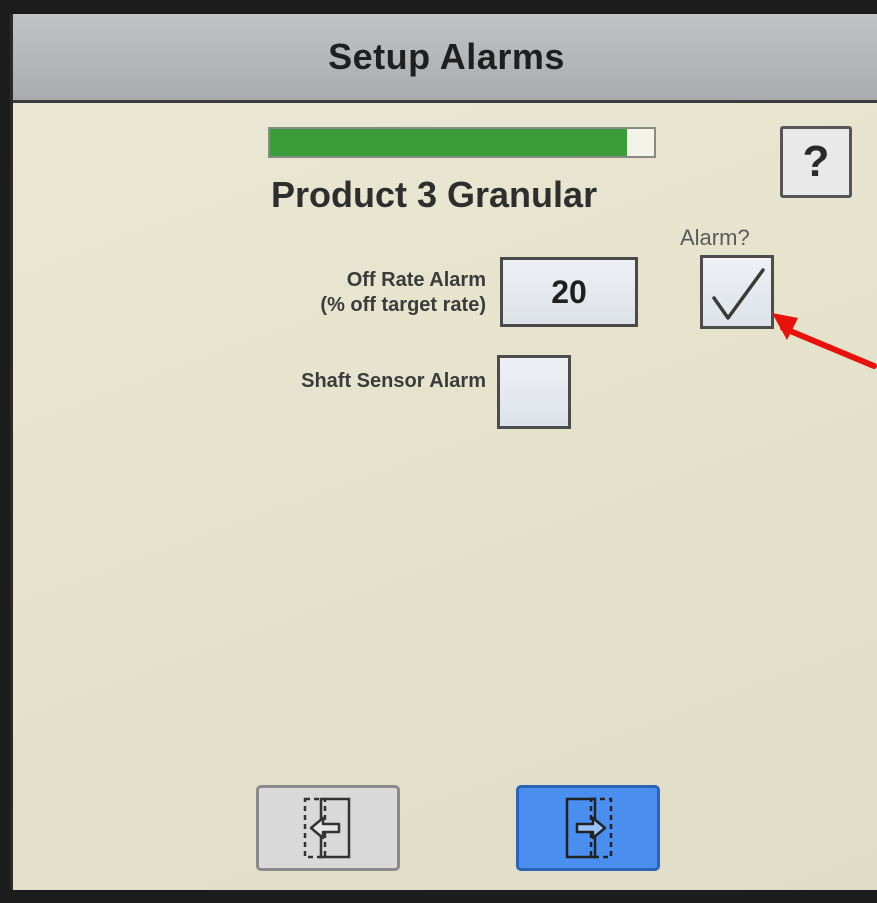 This screenshot has width=877, height=903. I want to click on progress-bar, so click(462, 142).